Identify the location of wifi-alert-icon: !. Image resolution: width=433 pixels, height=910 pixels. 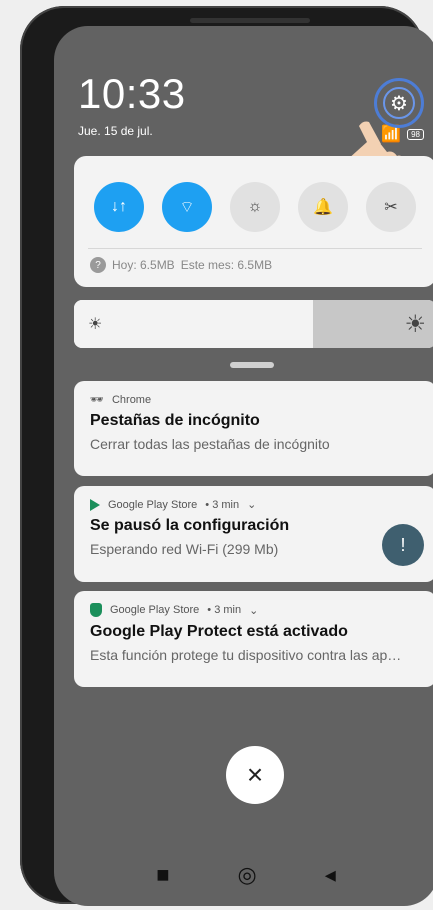
(403, 545).